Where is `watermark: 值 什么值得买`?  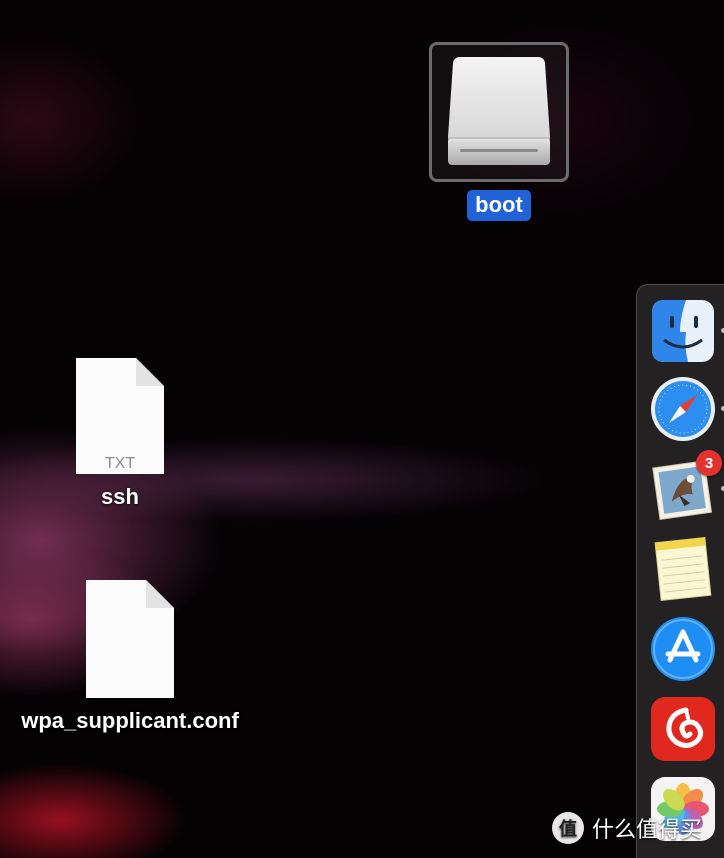
watermark: 值 什么值得买 is located at coordinates (627, 828).